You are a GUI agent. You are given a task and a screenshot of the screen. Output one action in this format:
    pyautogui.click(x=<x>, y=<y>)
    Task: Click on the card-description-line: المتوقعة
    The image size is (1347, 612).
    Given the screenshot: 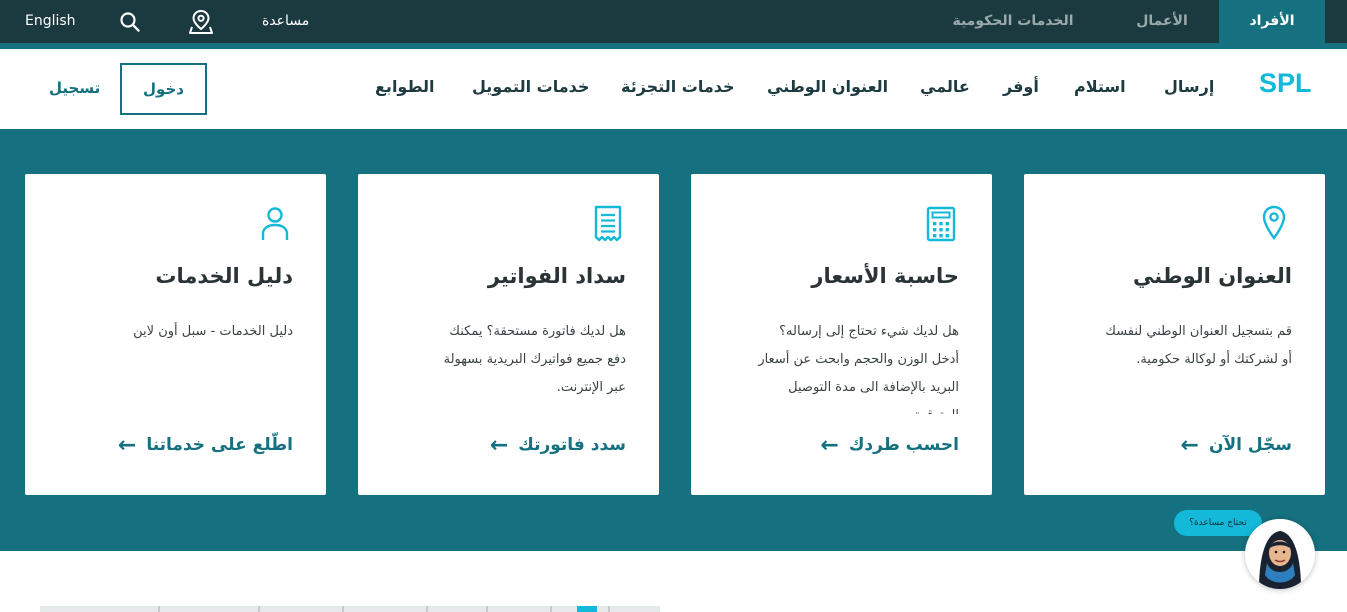 What is the action you would take?
    pyautogui.click(x=836, y=408)
    